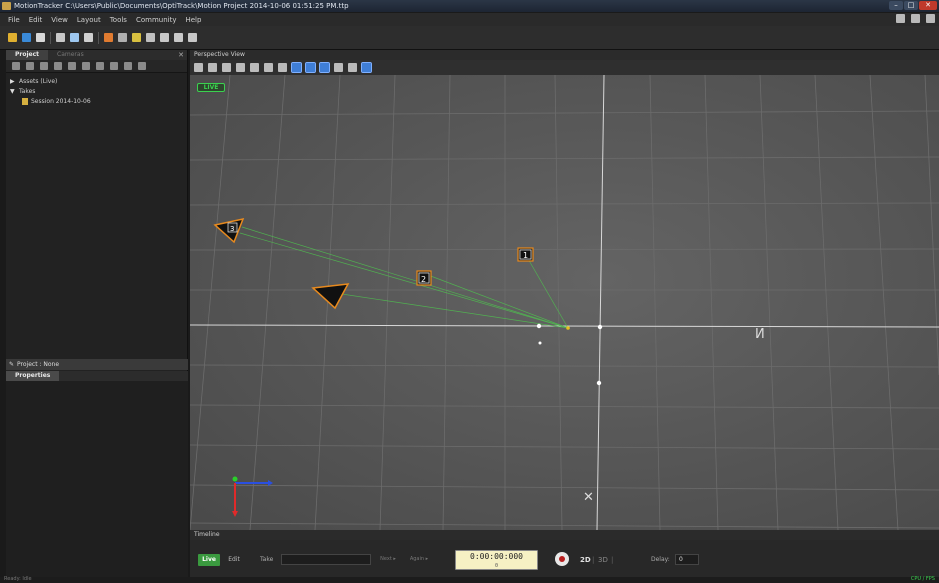 This screenshot has width=939, height=583. I want to click on project-toolbar, so click(96, 66).